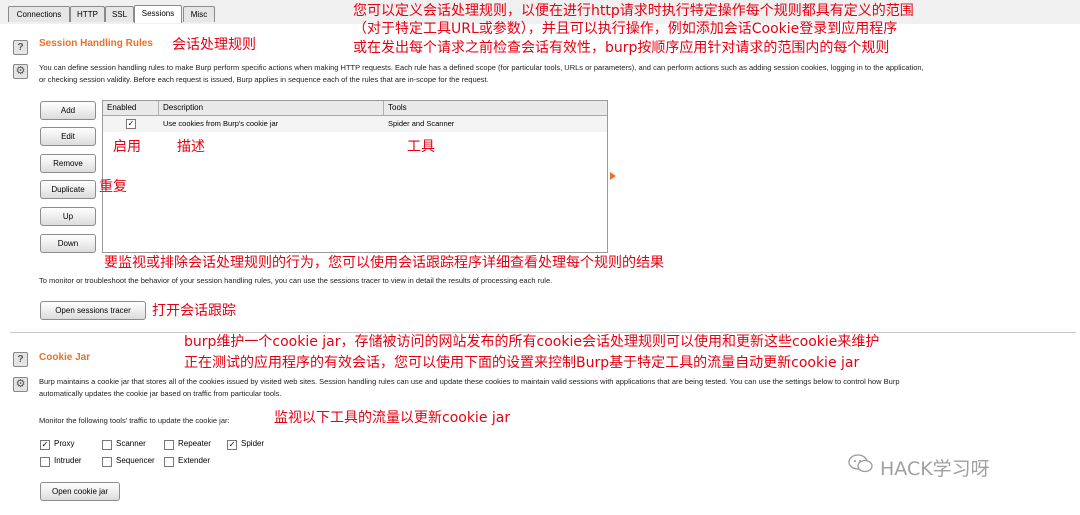  I want to click on expand-arrow-icon, so click(613, 176).